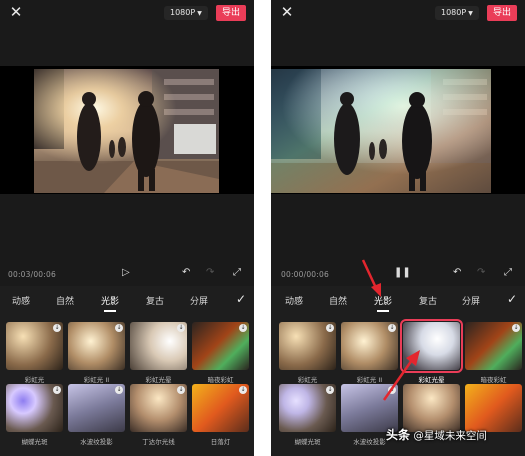  I want to click on timecode: 00:03/00:06, so click(32, 274).